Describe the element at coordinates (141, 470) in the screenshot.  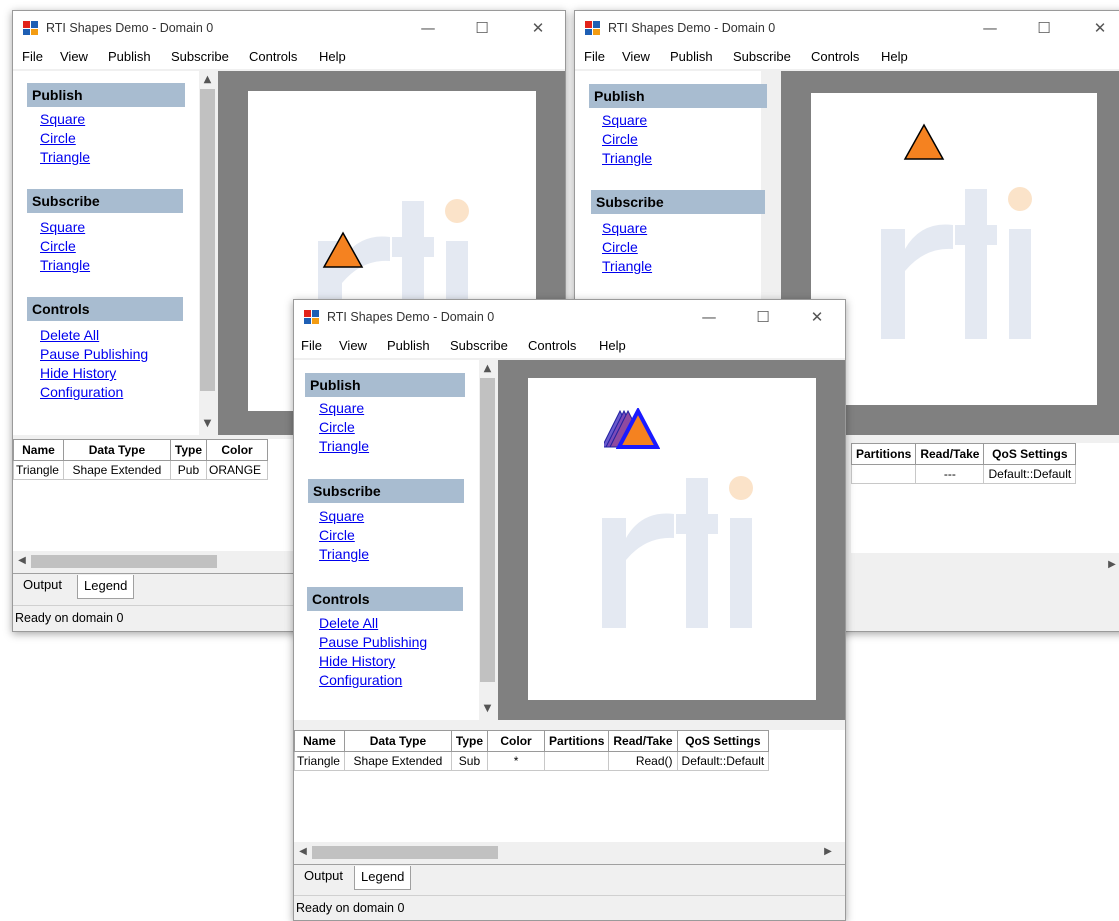
I see `table-row: Triangle Shape Extended Pub ORANGE` at that location.